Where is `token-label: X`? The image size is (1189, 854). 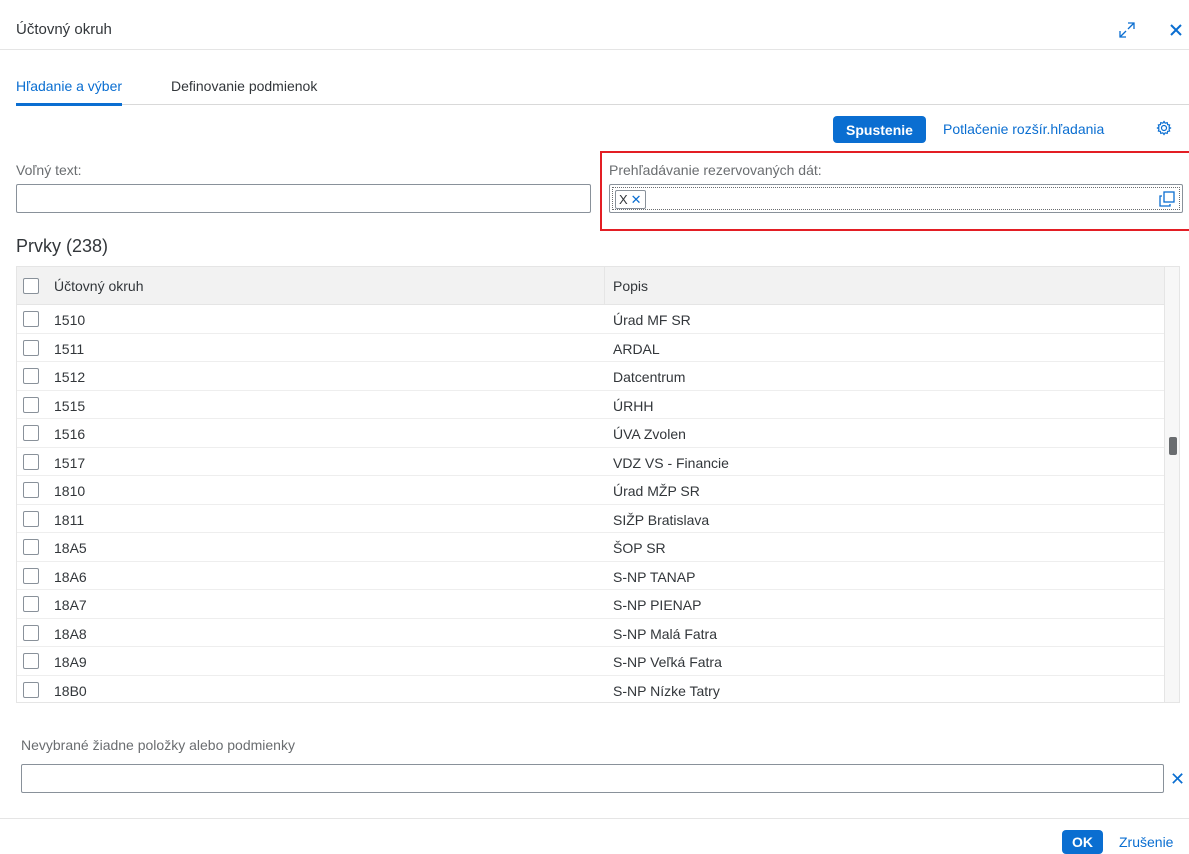 token-label: X is located at coordinates (623, 199).